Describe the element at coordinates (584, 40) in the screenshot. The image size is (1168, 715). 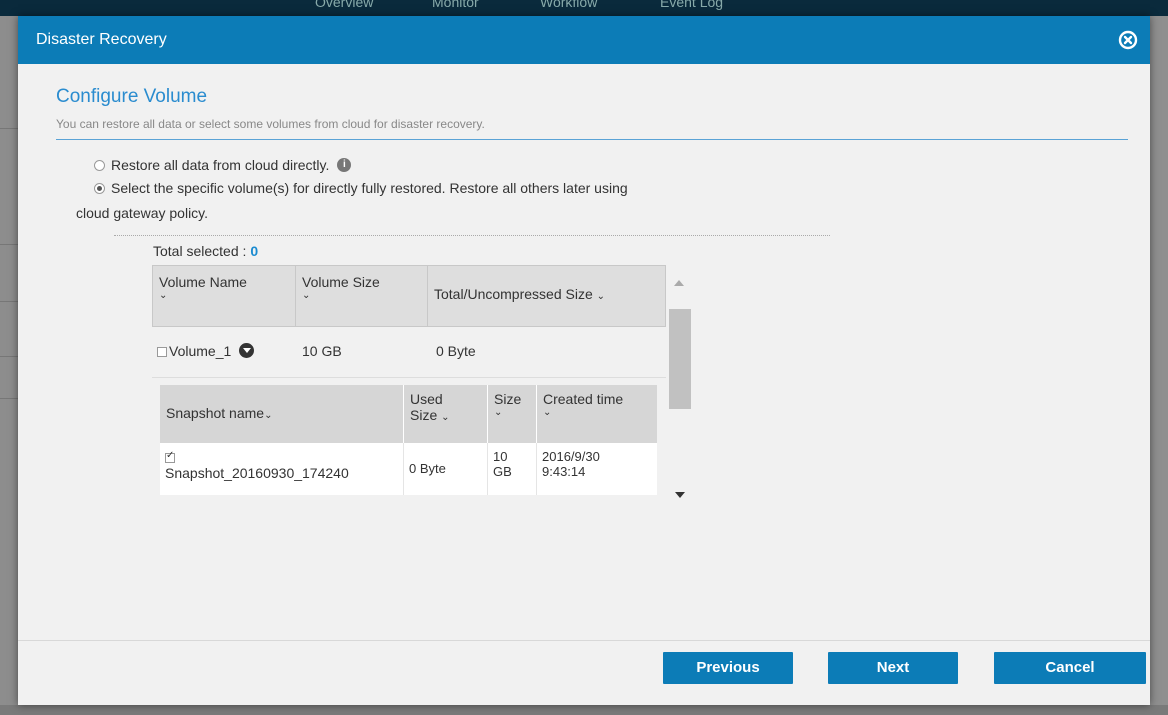
I see `dialog-titlebar: Disaster Recovery` at that location.